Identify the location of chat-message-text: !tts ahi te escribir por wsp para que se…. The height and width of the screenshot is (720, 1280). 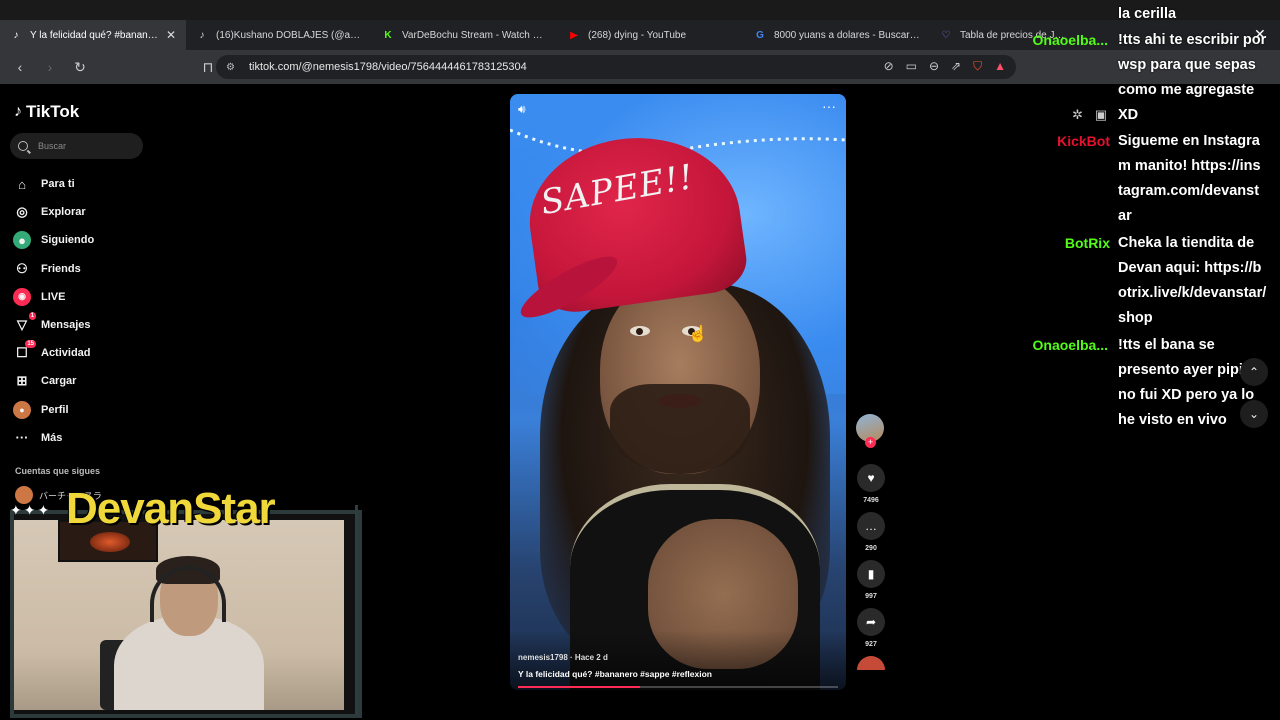
(1192, 77).